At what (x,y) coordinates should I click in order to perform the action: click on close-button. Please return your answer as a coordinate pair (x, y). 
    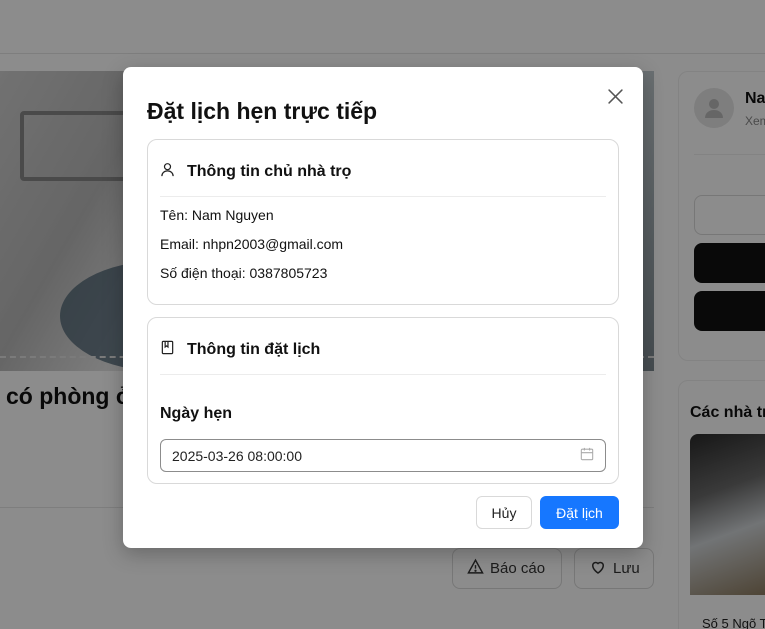
    Looking at the image, I should click on (615, 96).